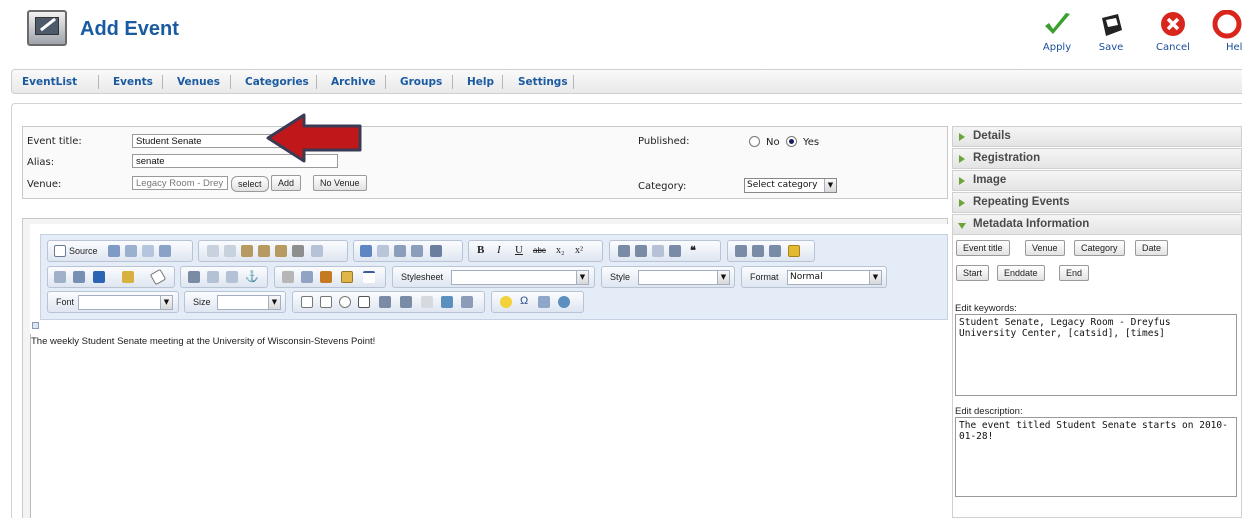  I want to click on subscript-icon: x₂, so click(560, 250).